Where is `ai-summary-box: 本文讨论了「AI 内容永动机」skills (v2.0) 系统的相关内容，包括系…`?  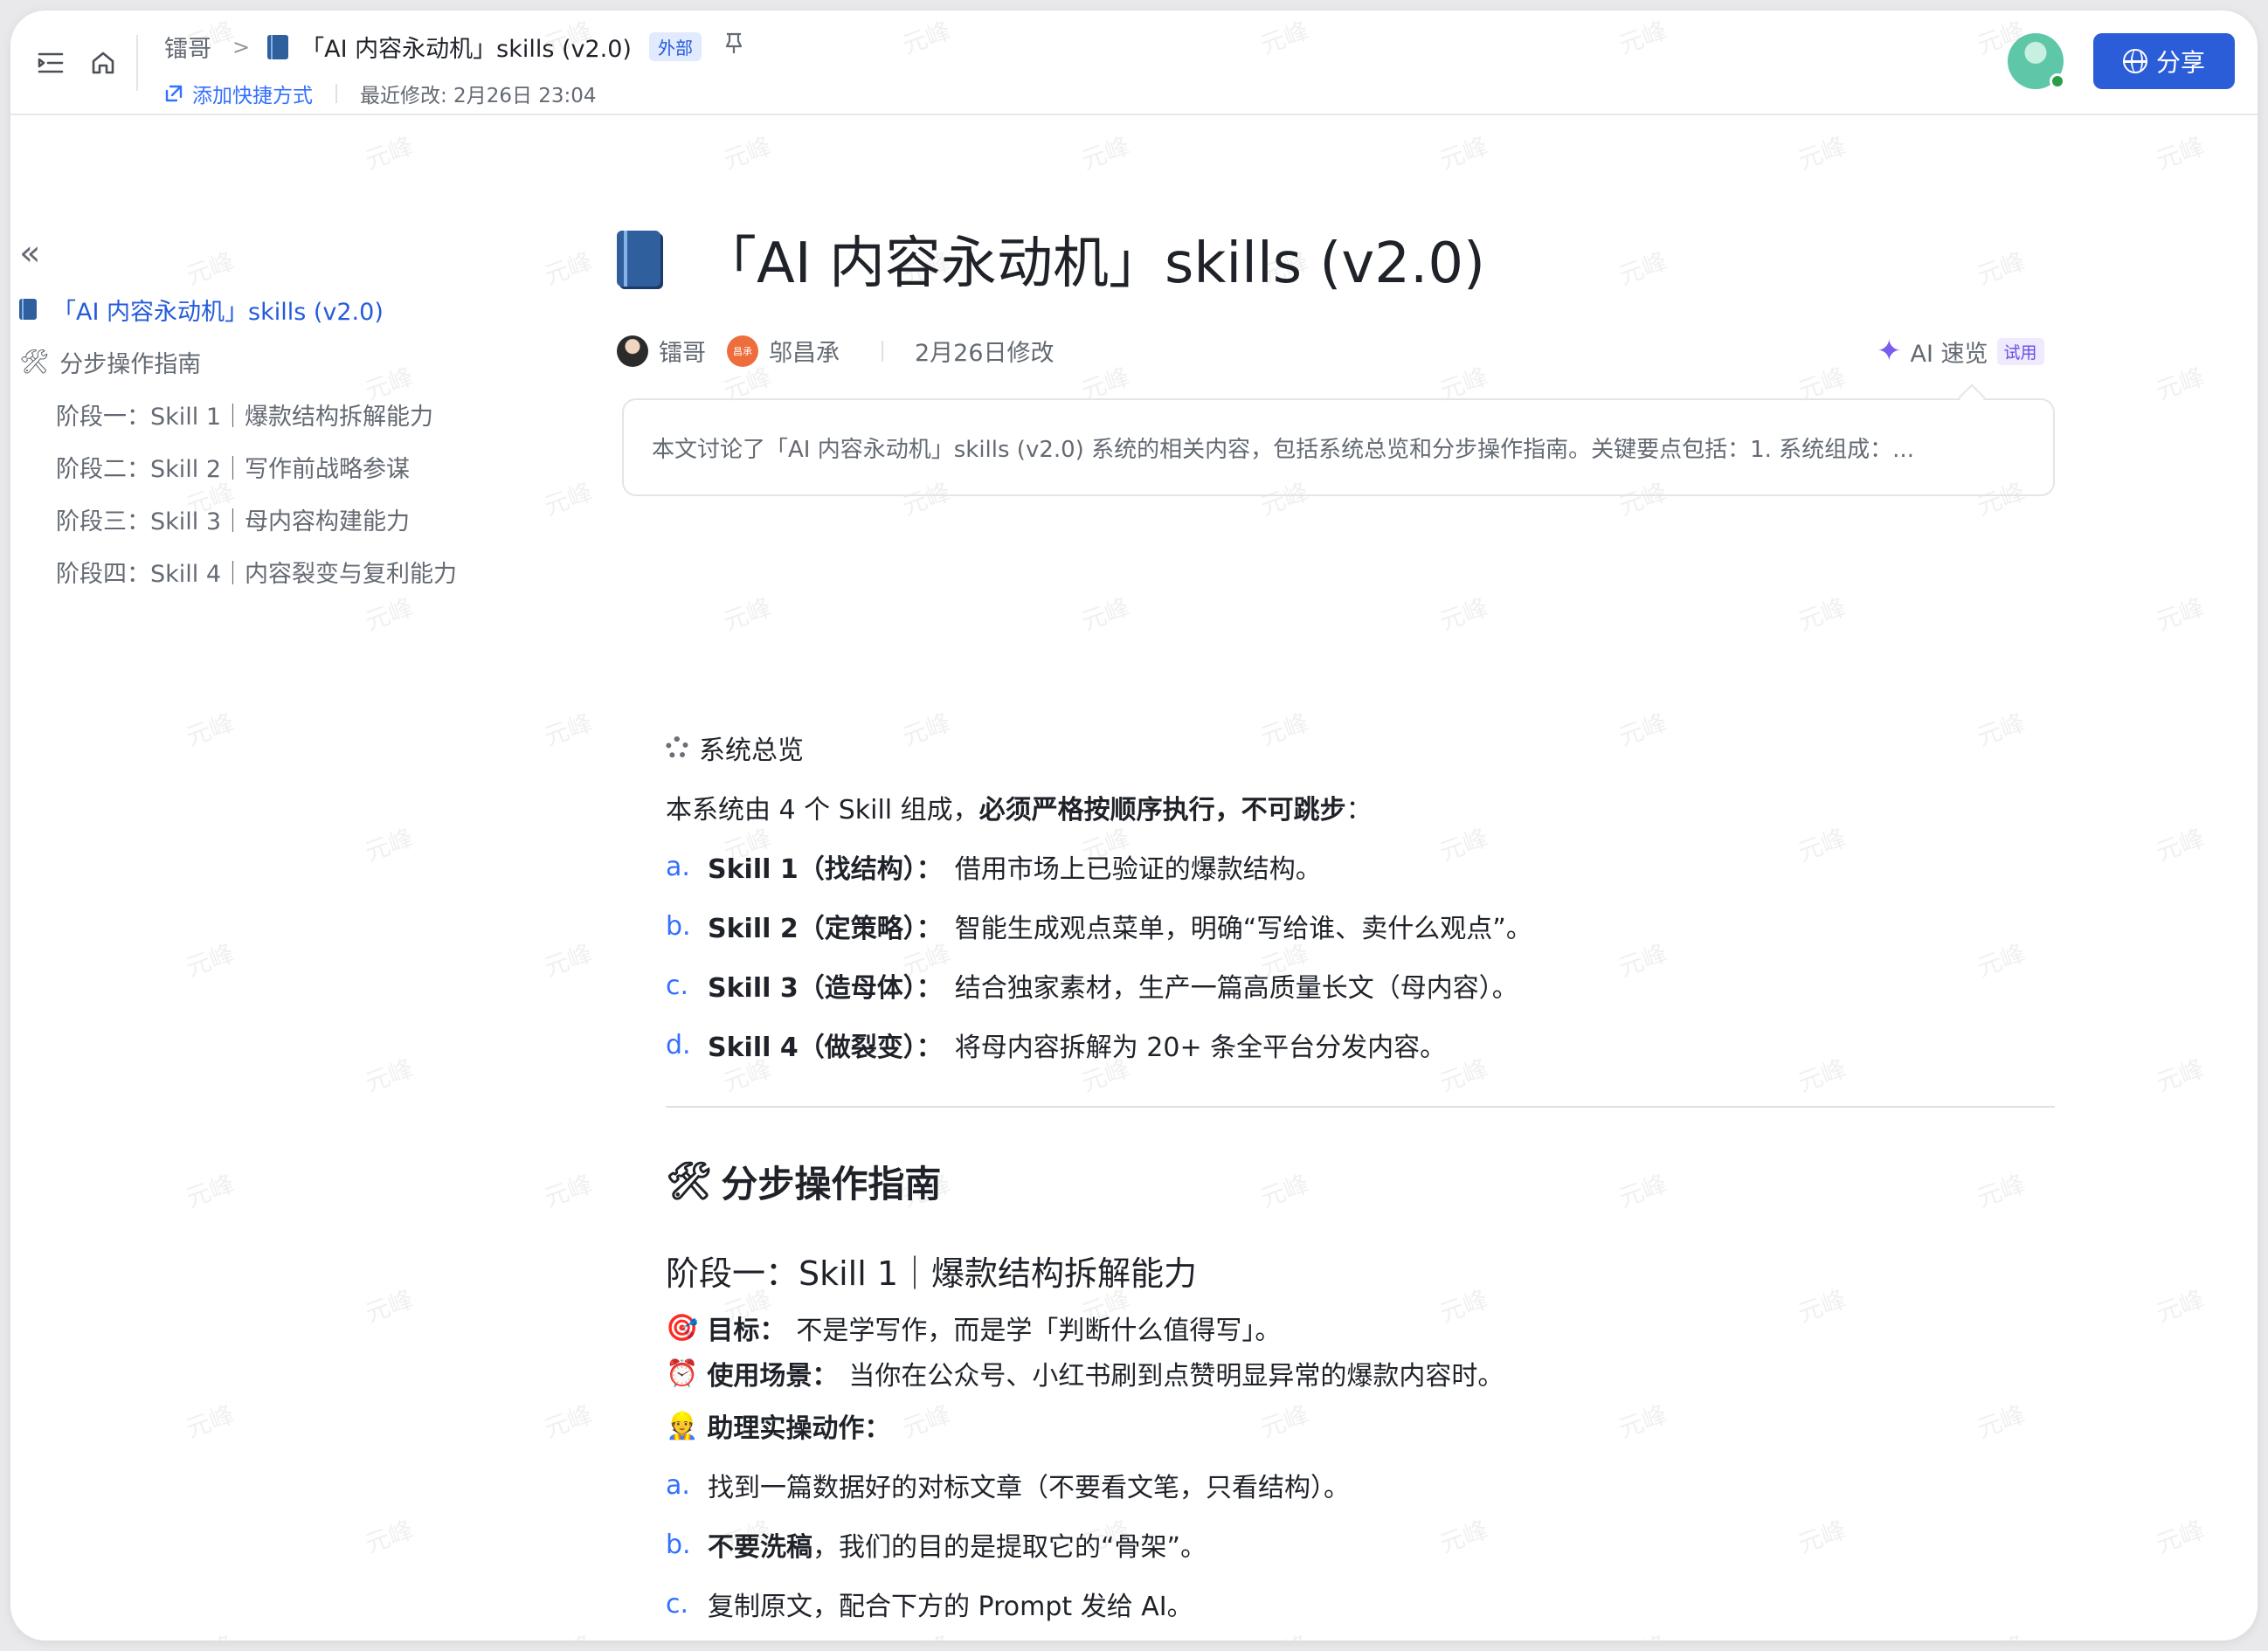
ai-summary-box: 本文讨论了「AI 内容永动机」skills (v2.0) 系统的相关内容，包括系… is located at coordinates (1339, 447).